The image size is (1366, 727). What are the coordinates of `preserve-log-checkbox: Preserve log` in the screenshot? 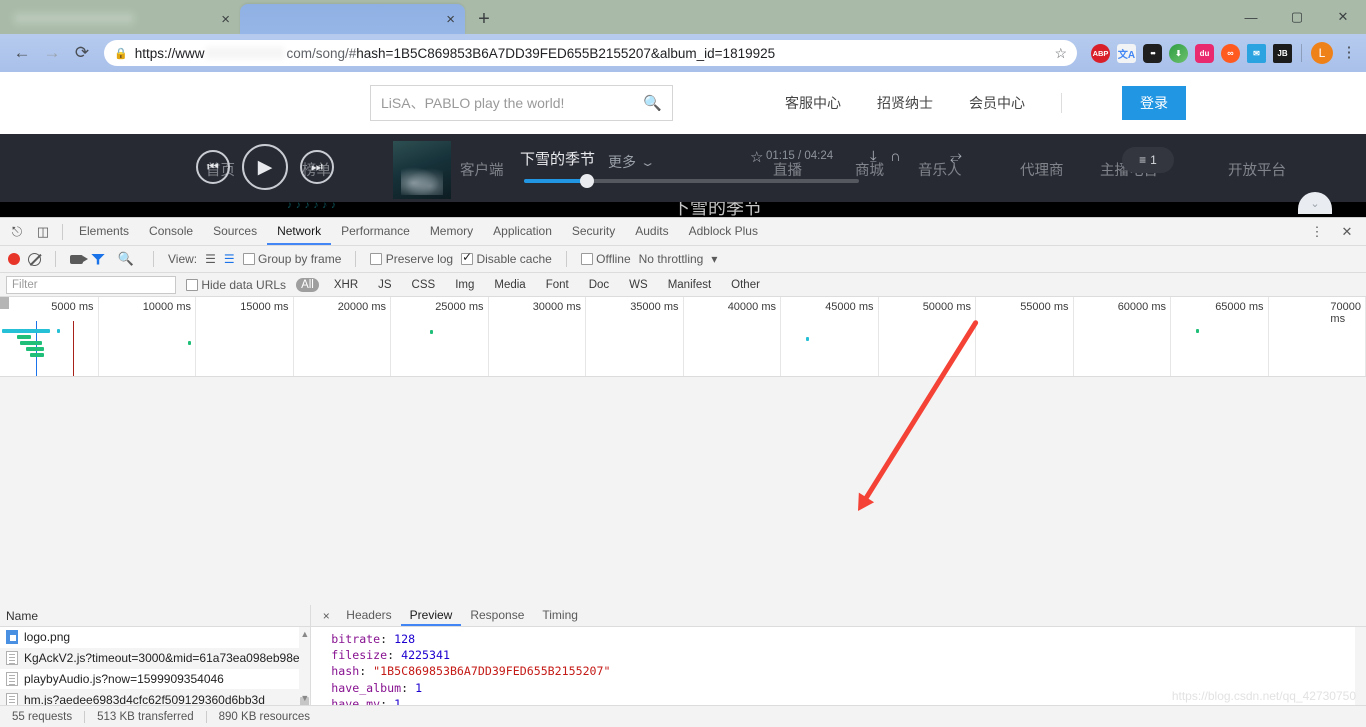 It's located at (411, 259).